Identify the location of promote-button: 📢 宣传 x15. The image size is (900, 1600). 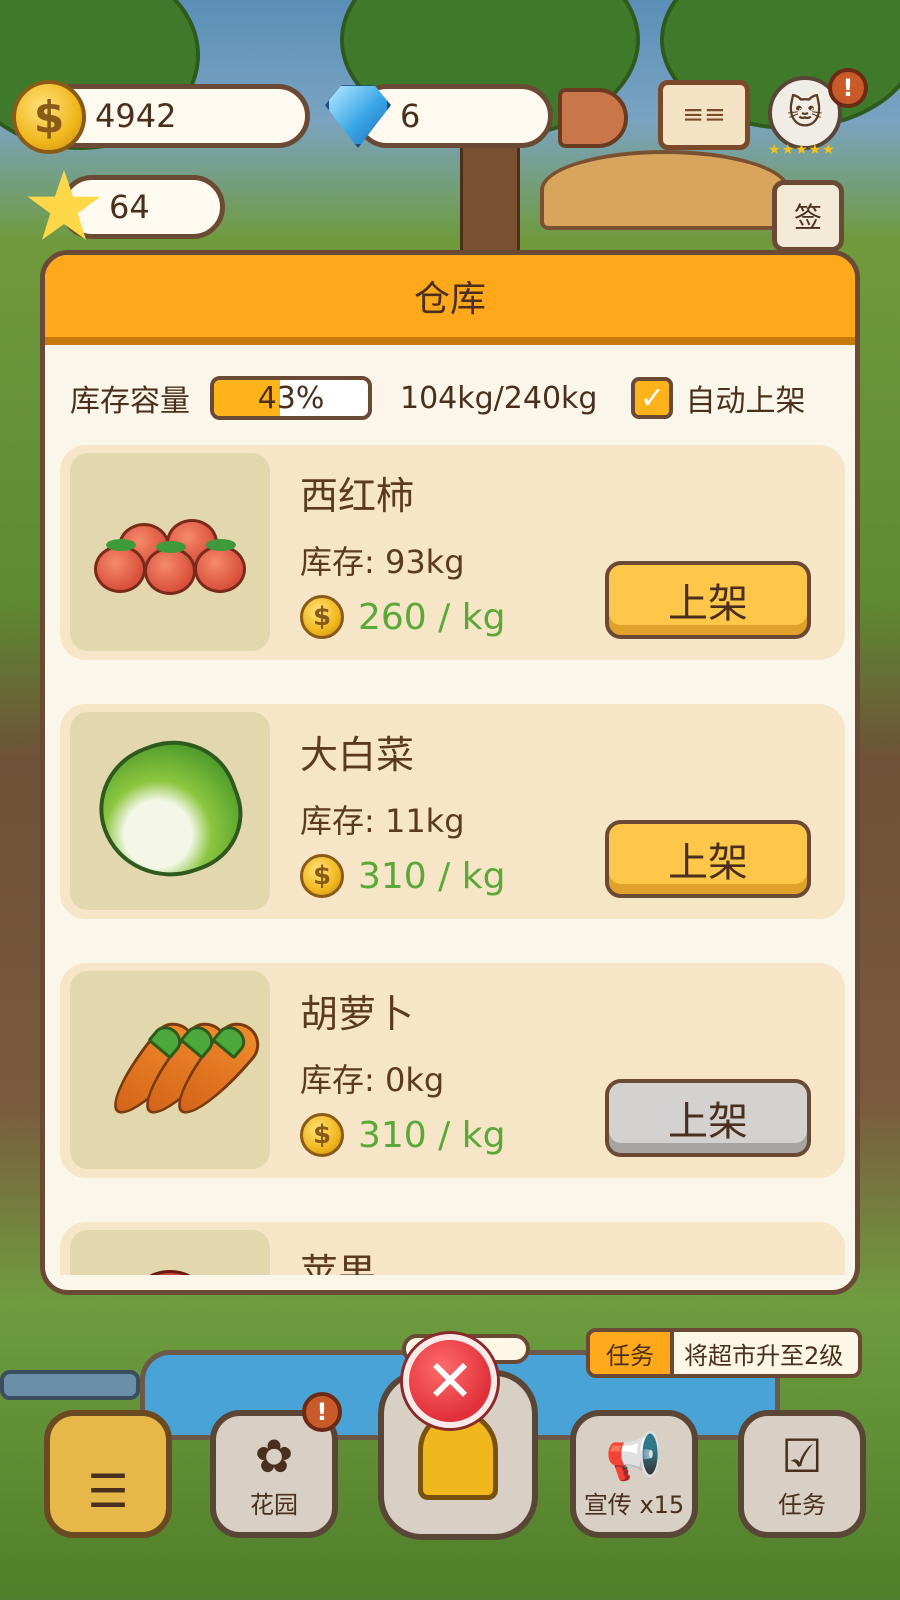
(634, 1474).